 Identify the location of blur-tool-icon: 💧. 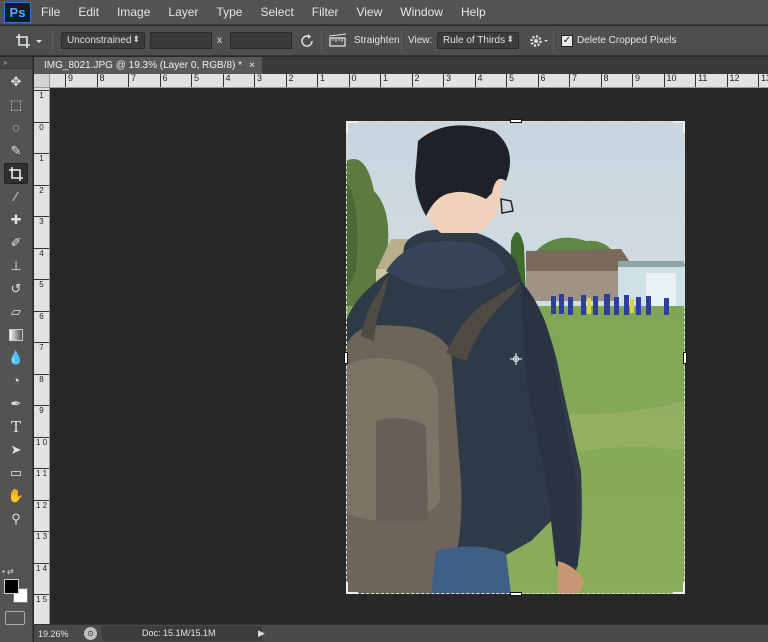
(16, 357).